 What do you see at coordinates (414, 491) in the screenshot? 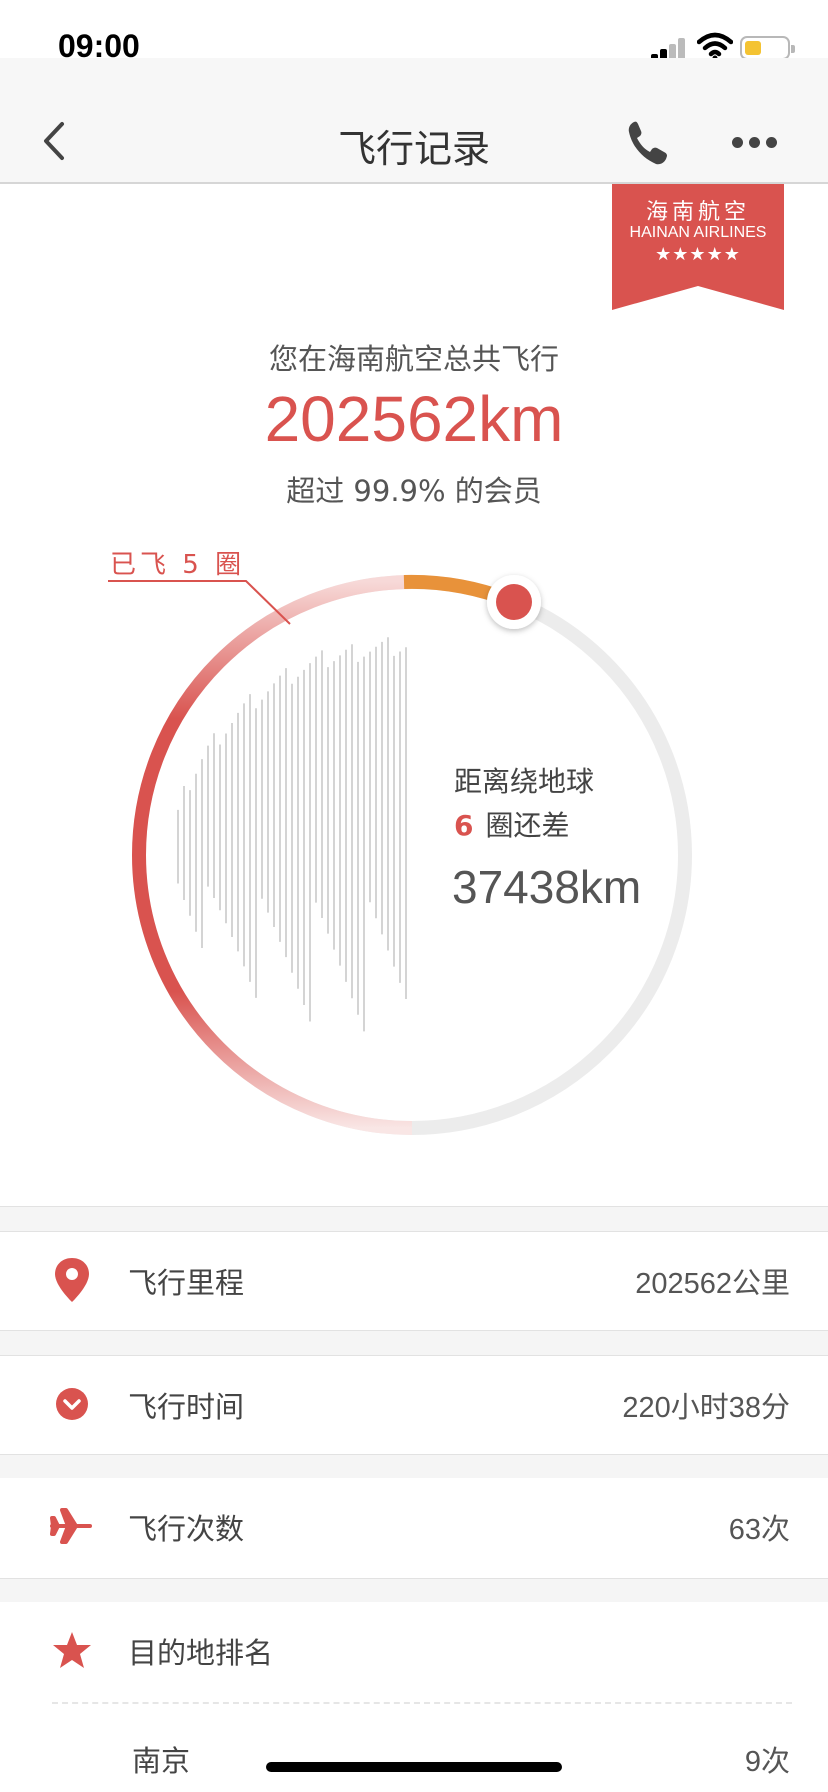
I see `member-rank: 超过 99.9% 的会员` at bounding box center [414, 491].